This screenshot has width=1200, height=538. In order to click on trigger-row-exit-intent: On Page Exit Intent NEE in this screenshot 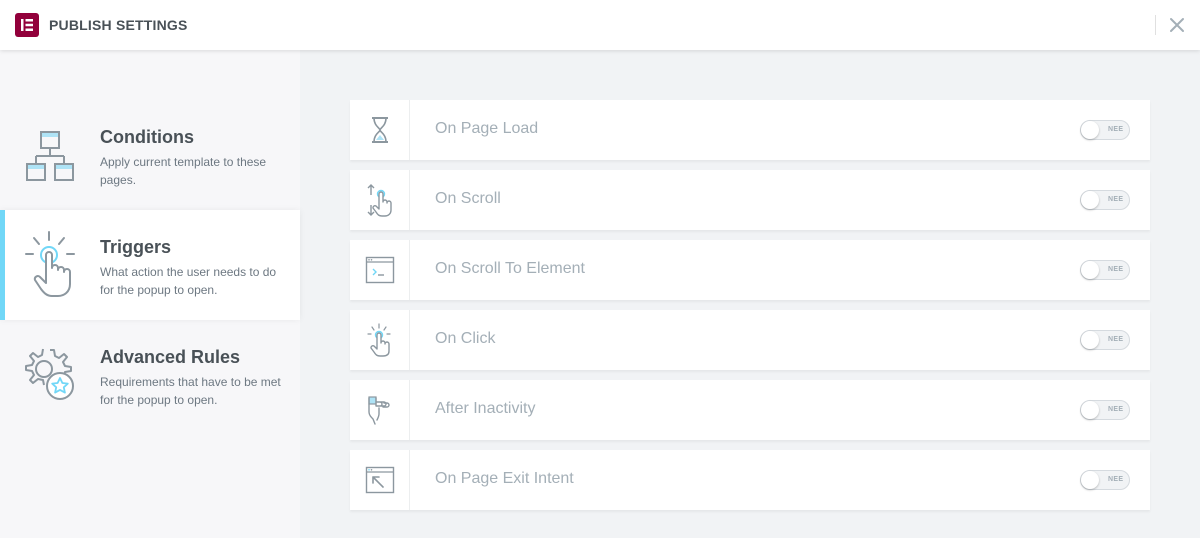, I will do `click(750, 480)`.